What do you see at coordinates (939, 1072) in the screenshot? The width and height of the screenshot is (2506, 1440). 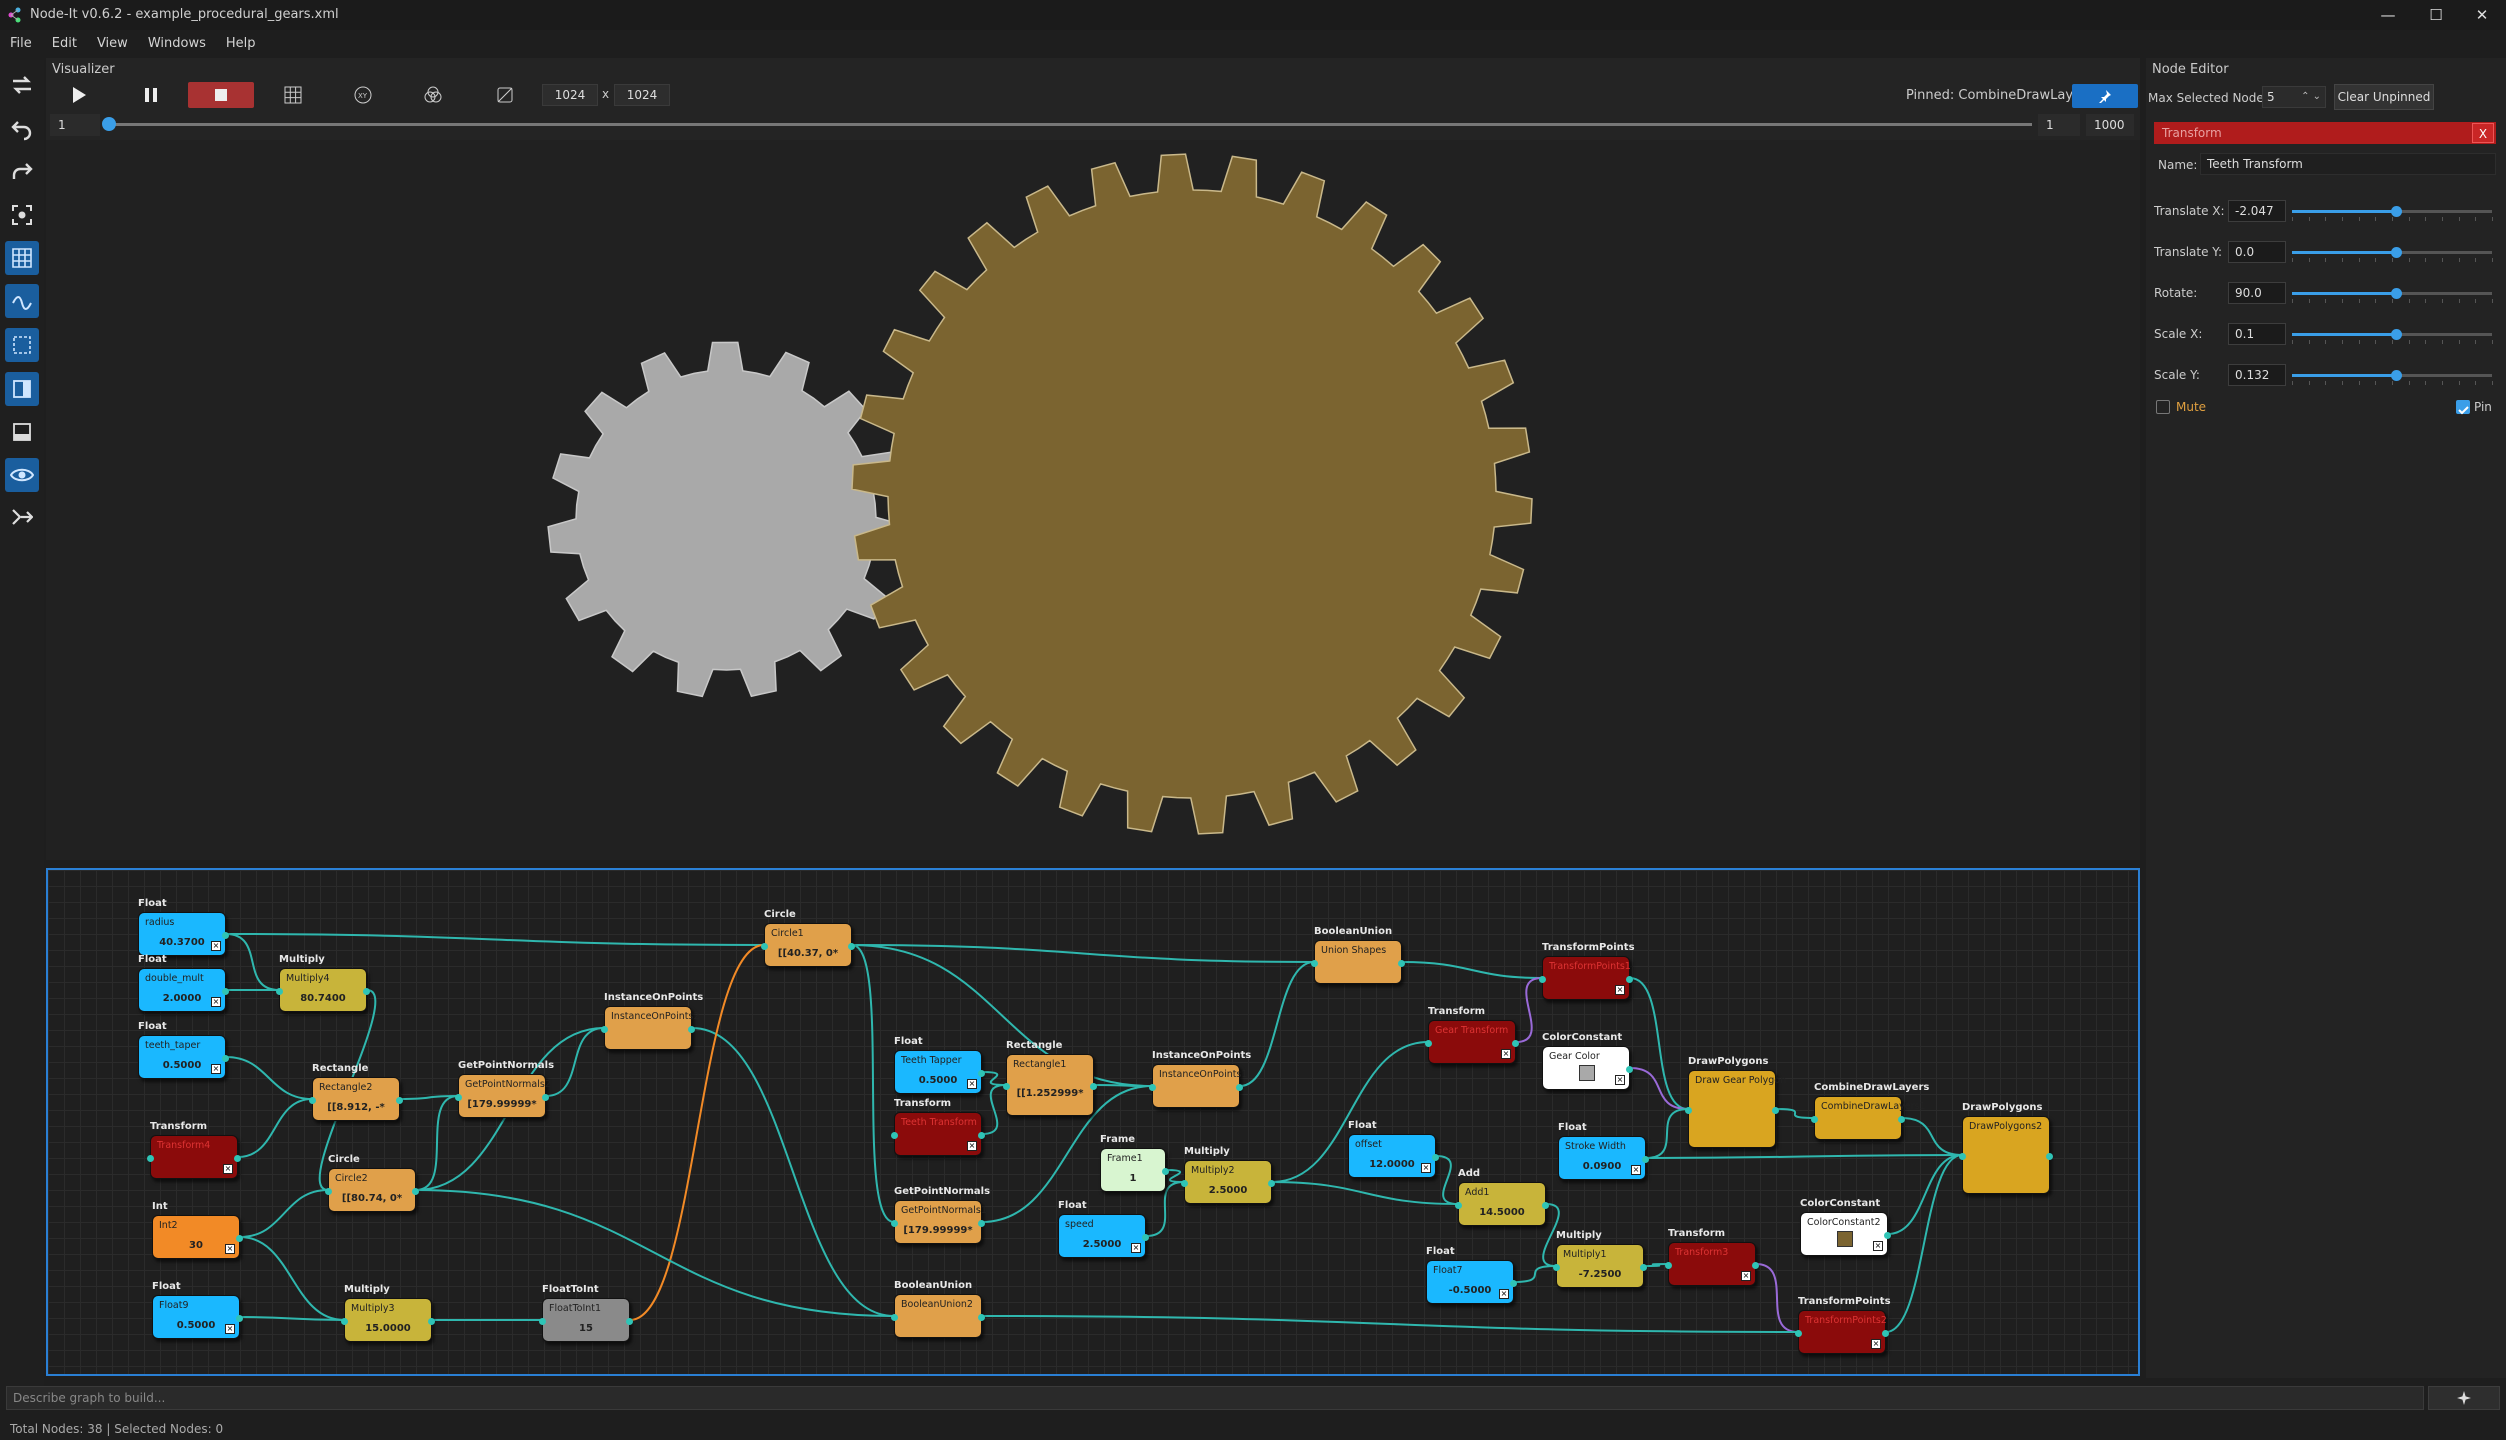 I see `graph-node: Teeth Tapper 0.5000 ×` at bounding box center [939, 1072].